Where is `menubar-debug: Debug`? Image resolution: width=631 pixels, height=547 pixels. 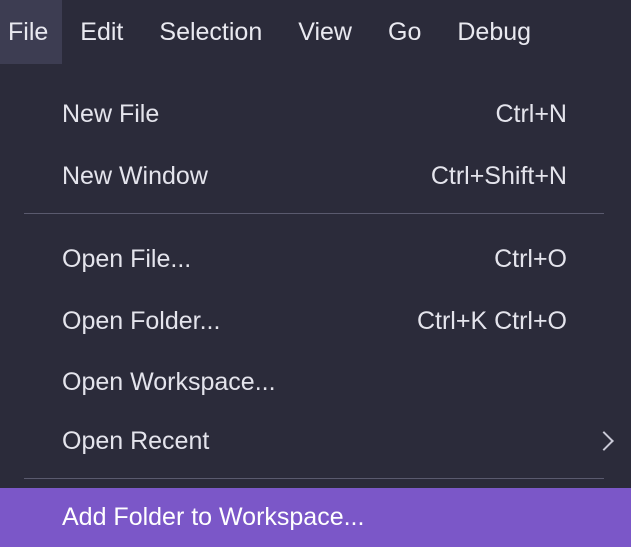 menubar-debug: Debug is located at coordinates (494, 32).